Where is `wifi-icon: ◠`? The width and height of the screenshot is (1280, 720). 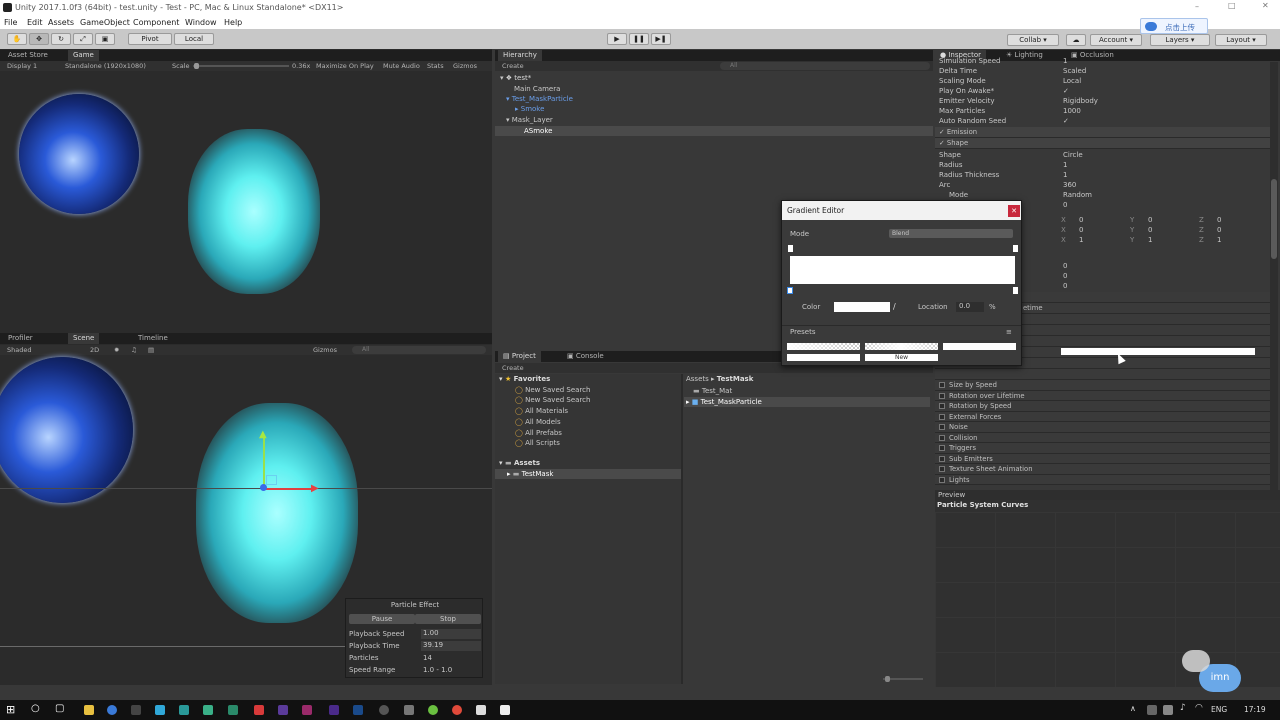 wifi-icon: ◠ is located at coordinates (1199, 708).